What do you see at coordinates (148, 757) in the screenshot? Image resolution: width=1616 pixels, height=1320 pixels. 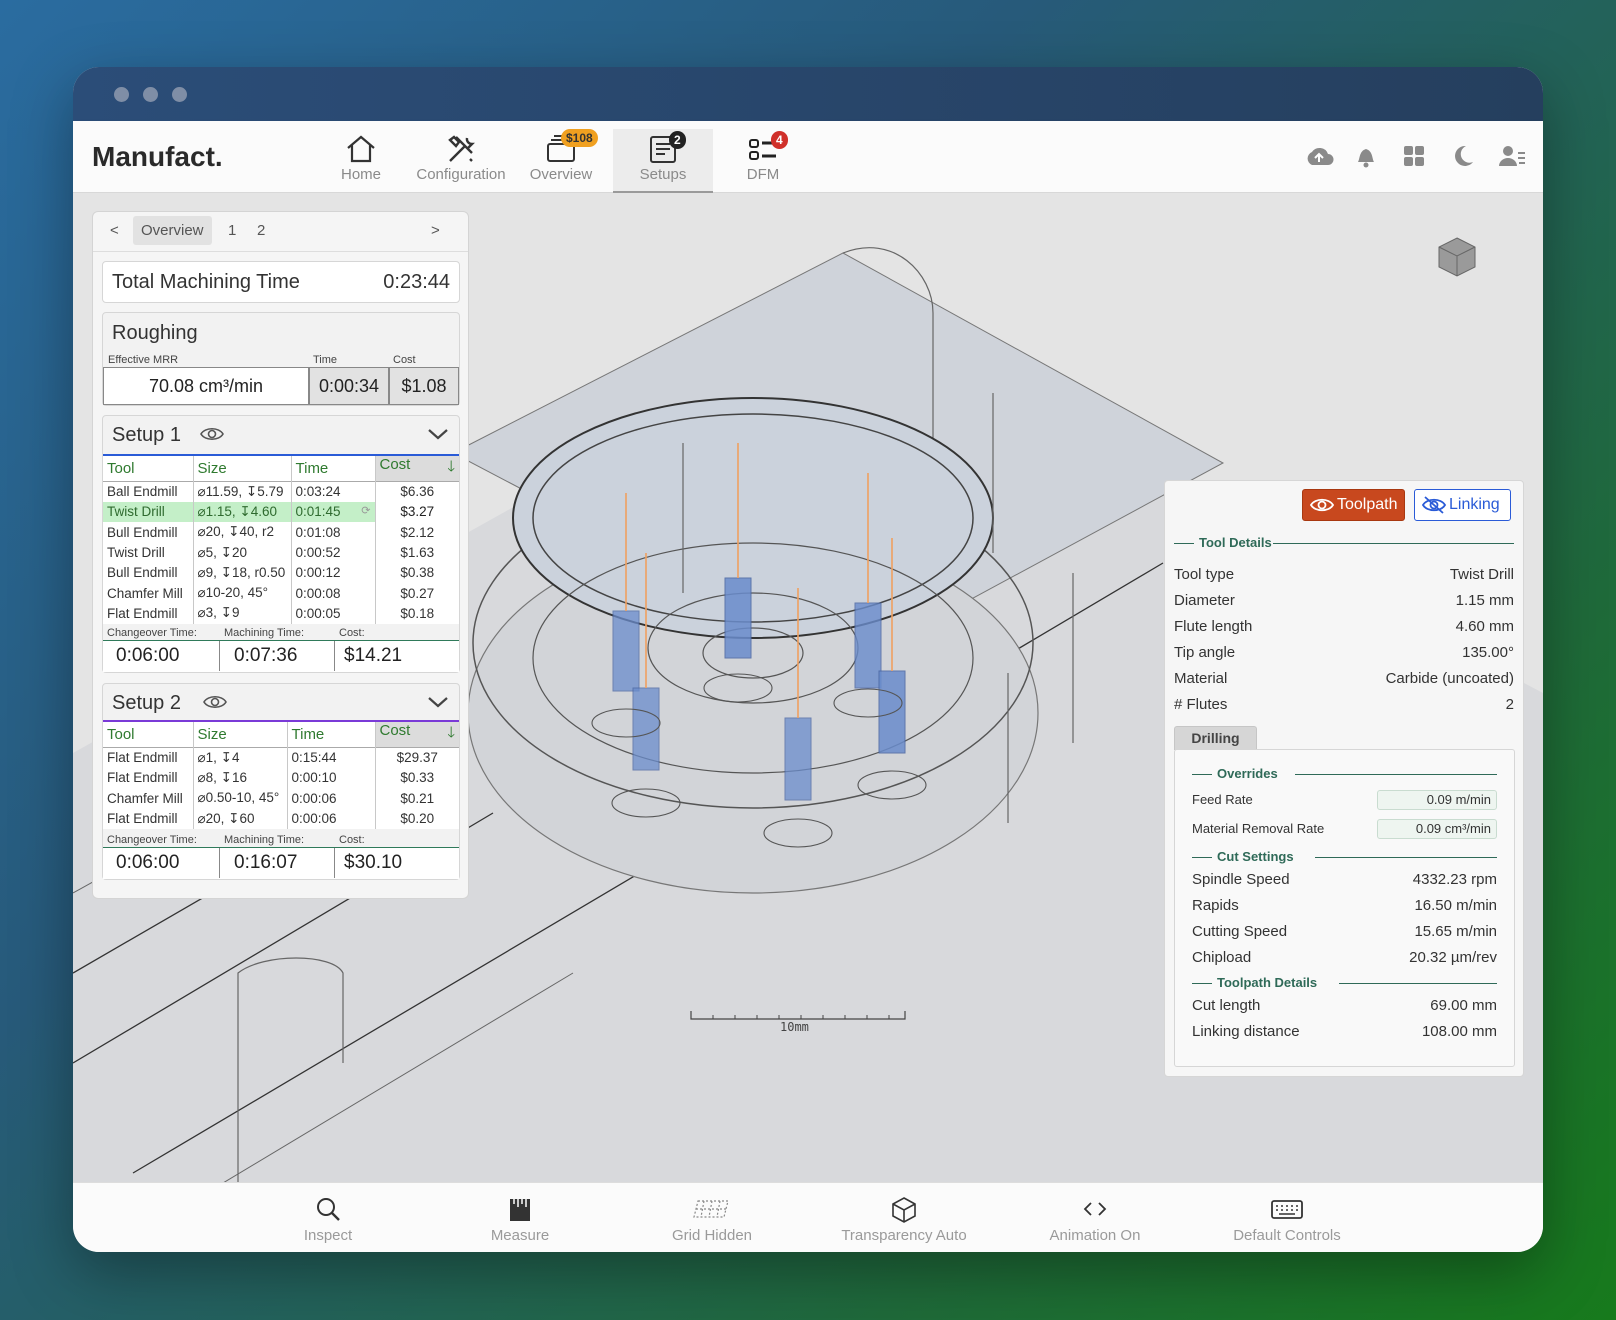 I see `cell-tool: Flat Endmill` at bounding box center [148, 757].